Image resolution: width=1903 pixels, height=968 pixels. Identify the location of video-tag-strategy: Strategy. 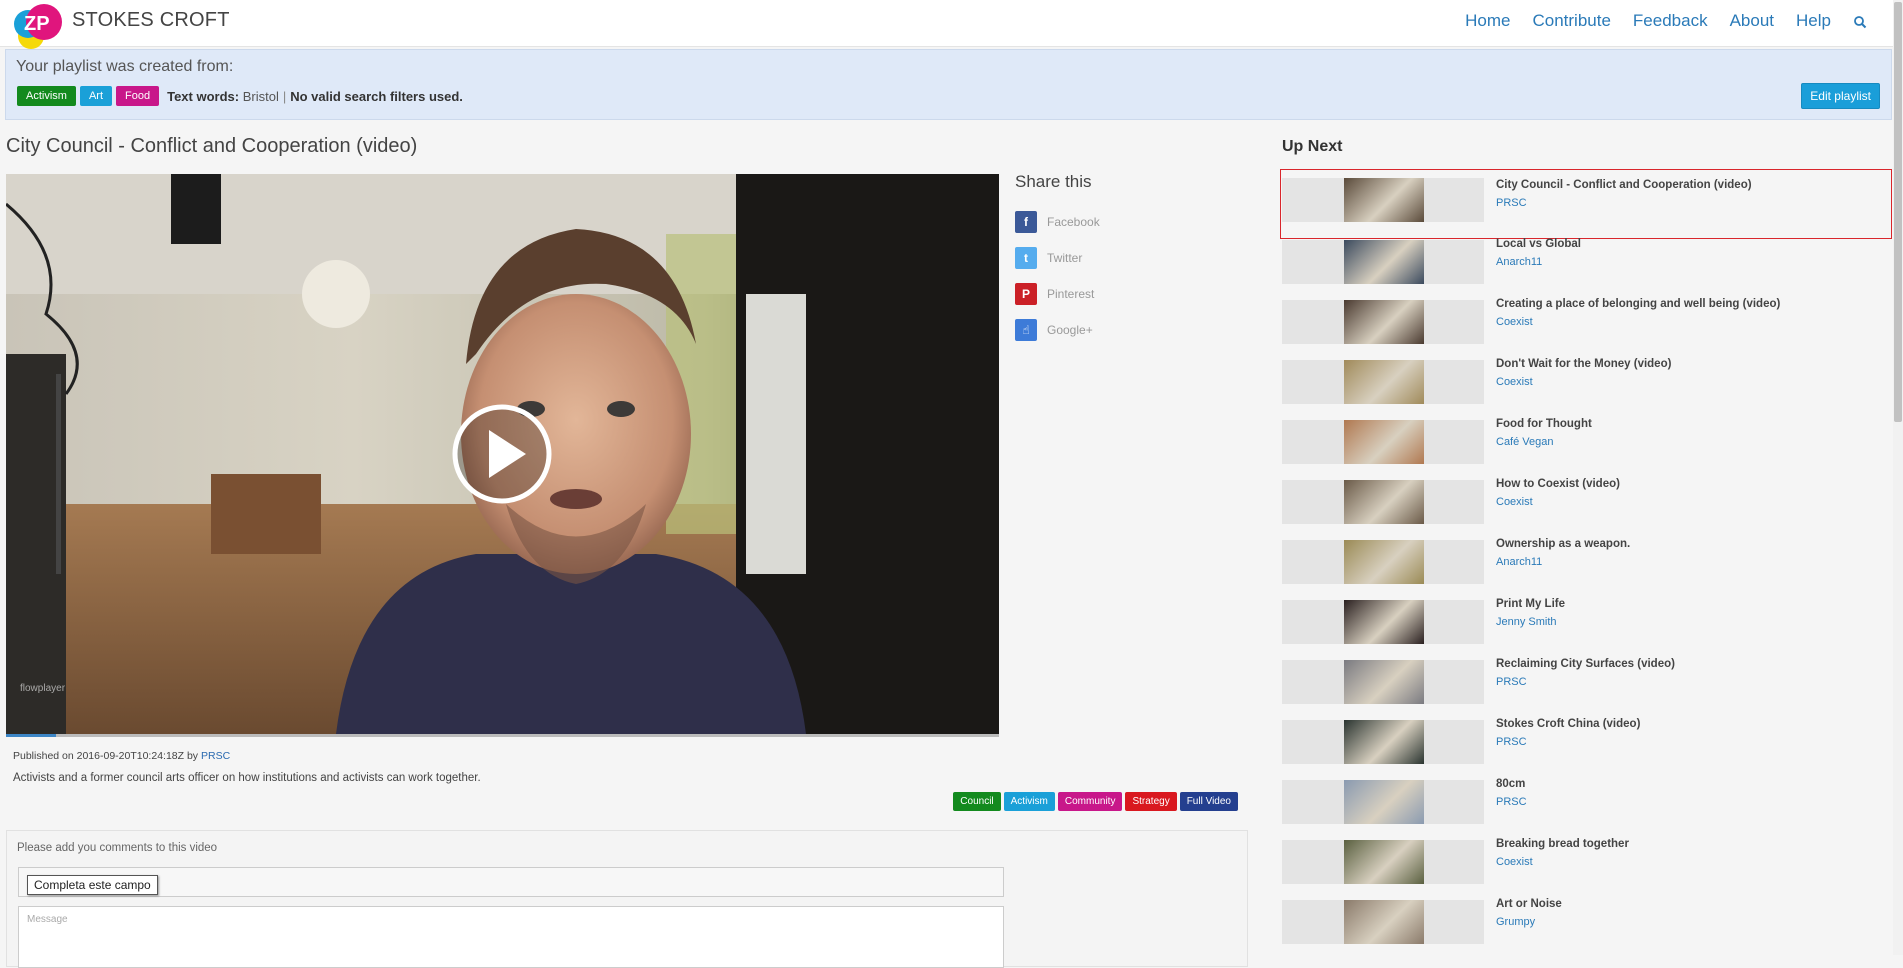
(1151, 801).